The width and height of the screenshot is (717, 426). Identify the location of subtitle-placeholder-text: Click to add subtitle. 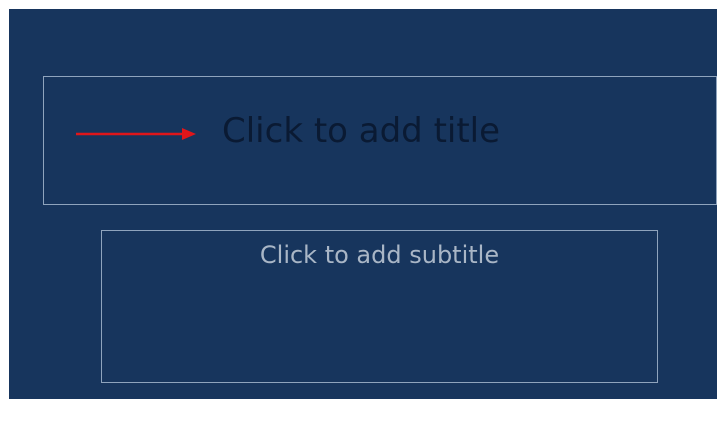
(379, 255).